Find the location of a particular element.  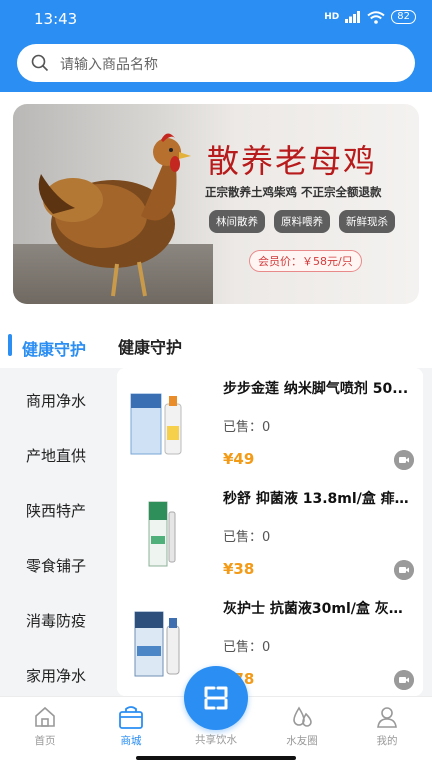

banner-tags: 林间散养 原料喂养 新鲜现杀 is located at coordinates (302, 221).